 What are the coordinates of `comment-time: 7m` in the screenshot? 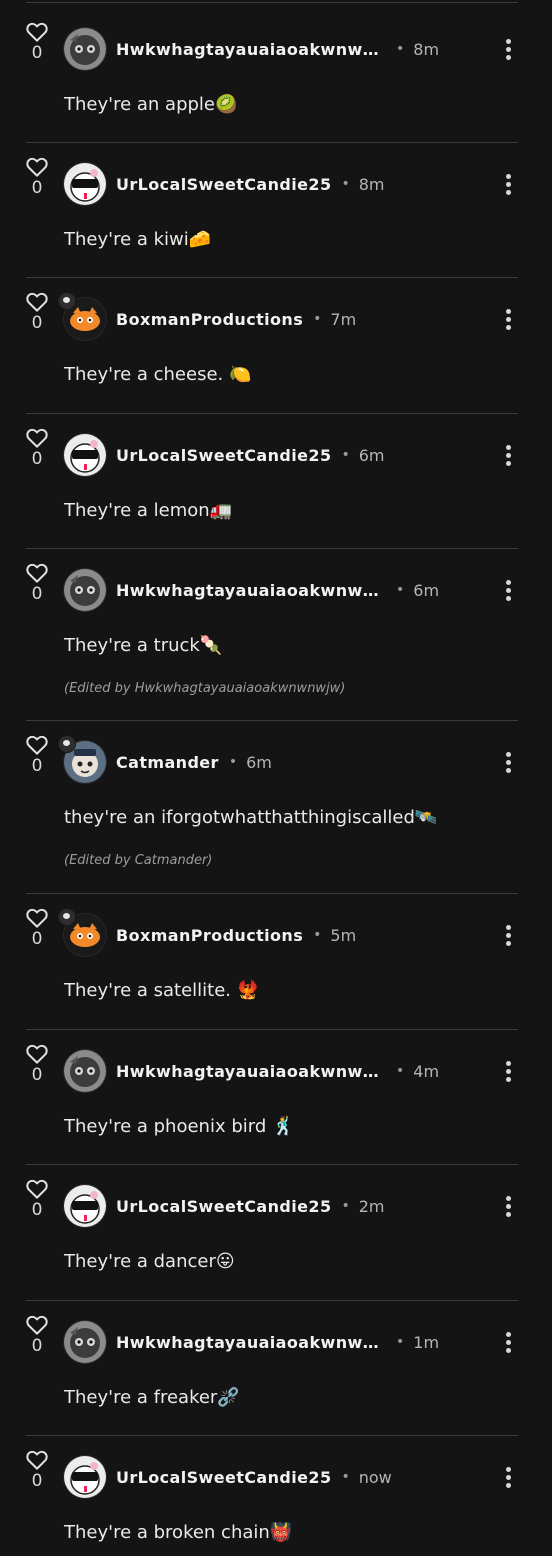 It's located at (343, 319).